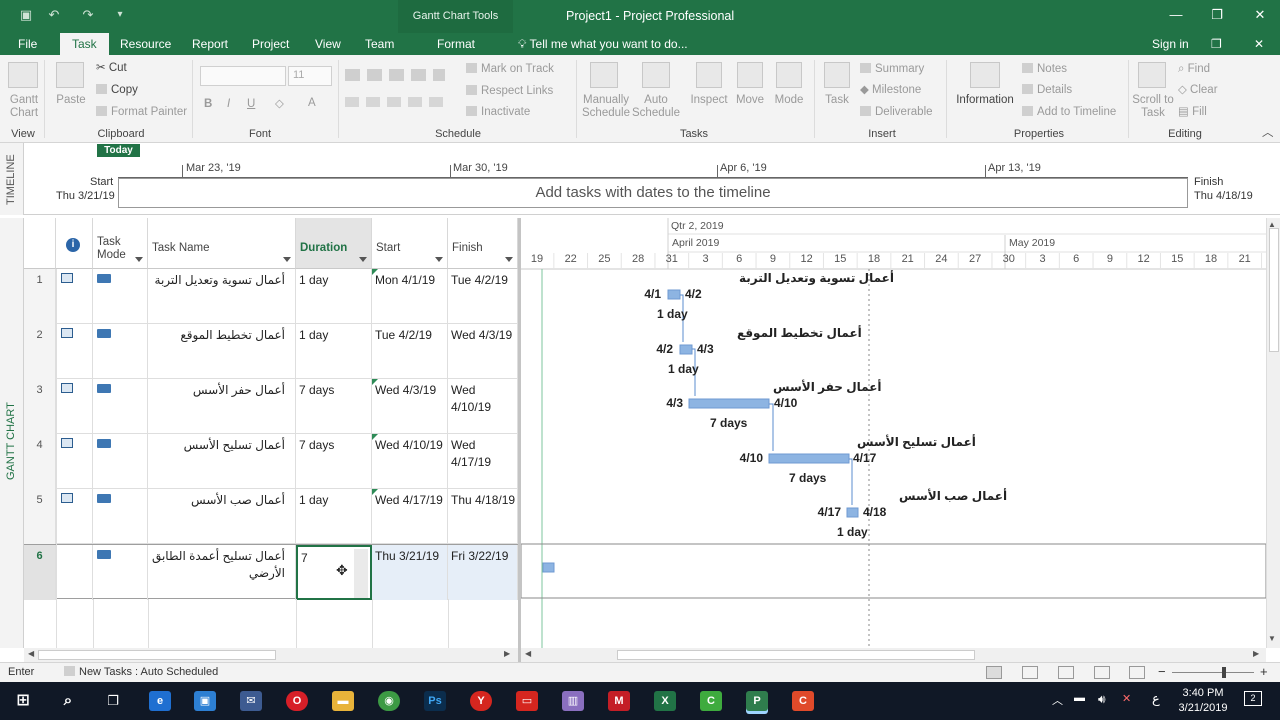 Image resolution: width=1280 pixels, height=720 pixels. I want to click on row-id: 6, so click(40, 572).